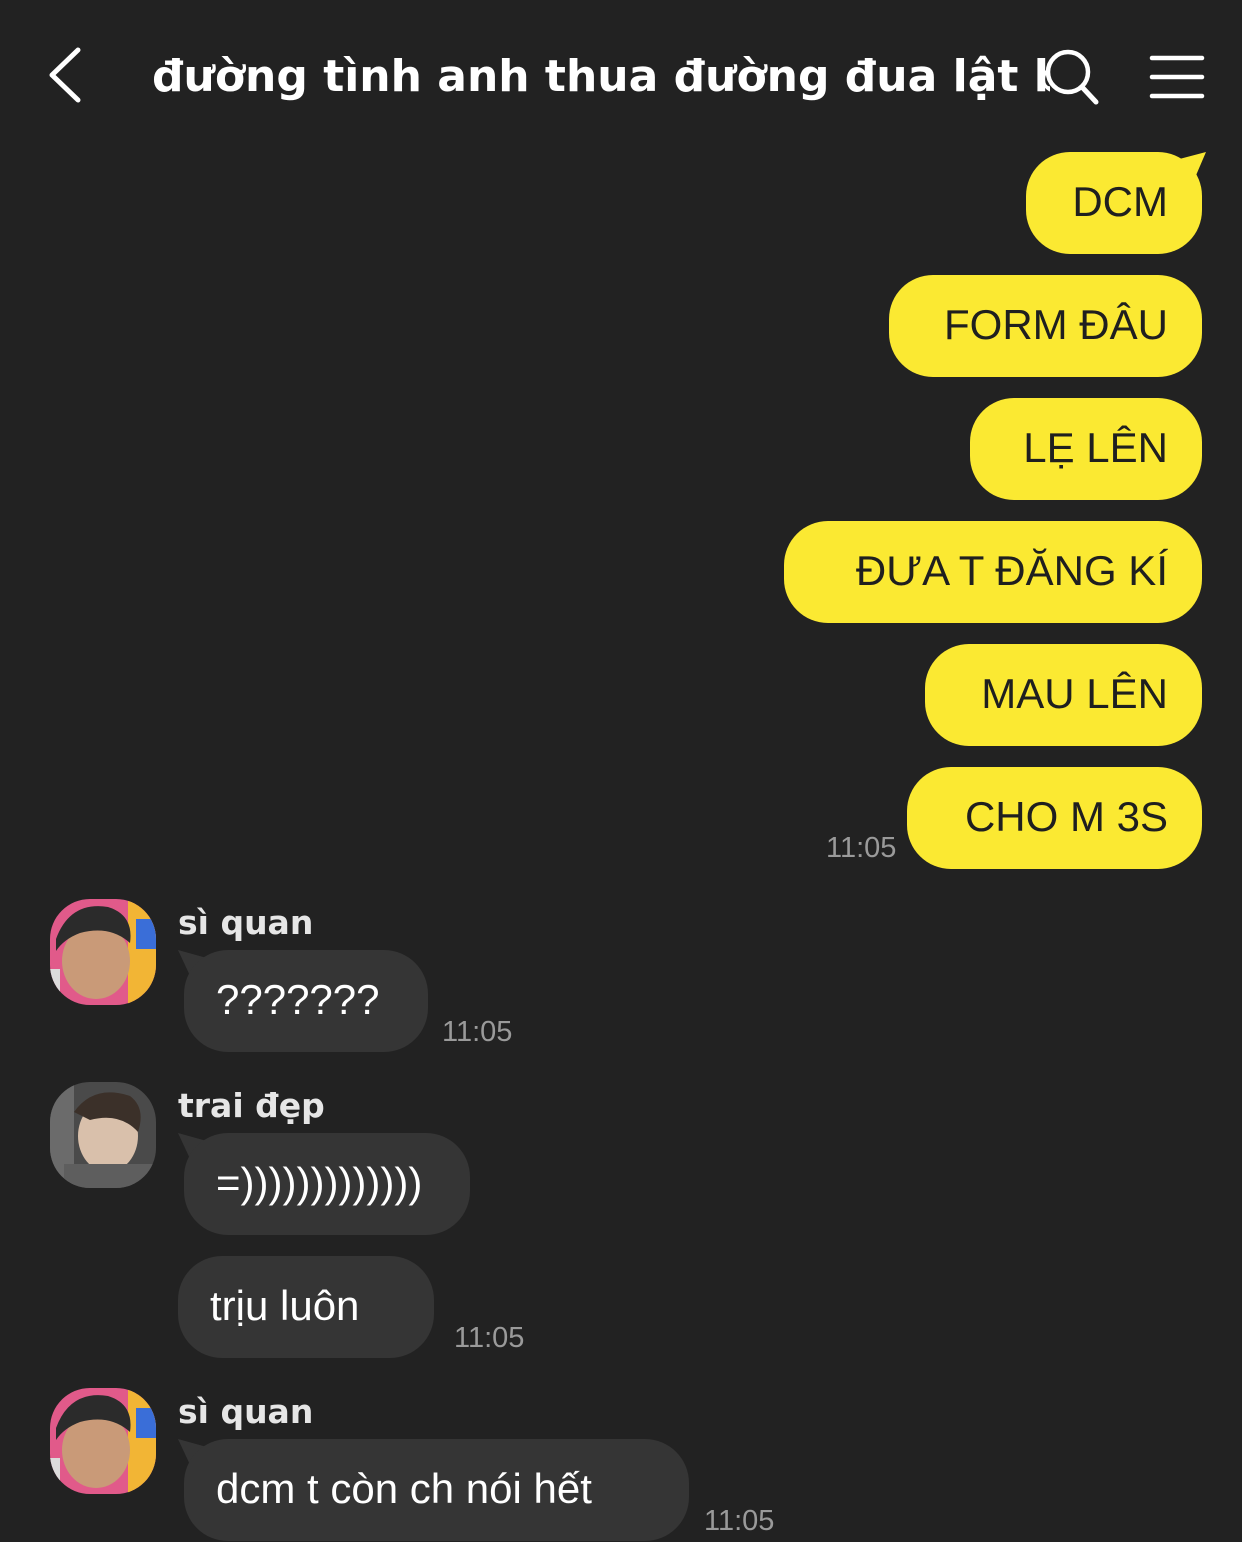 The image size is (1242, 1542). I want to click on outgoing-message: DCM, so click(1114, 203).